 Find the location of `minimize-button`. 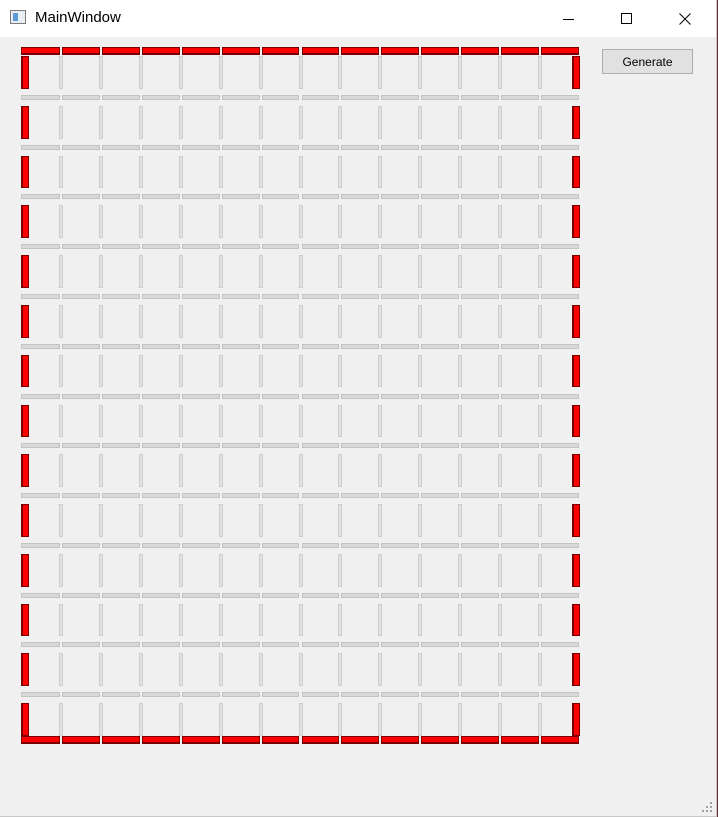

minimize-button is located at coordinates (569, 18).